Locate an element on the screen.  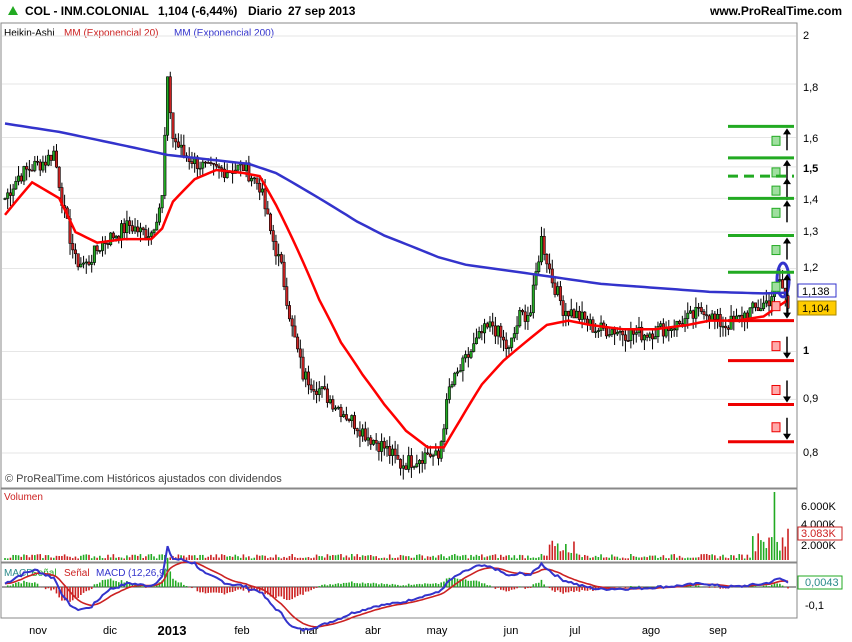
level-up-arrowhead is located at coordinates (787, 131).